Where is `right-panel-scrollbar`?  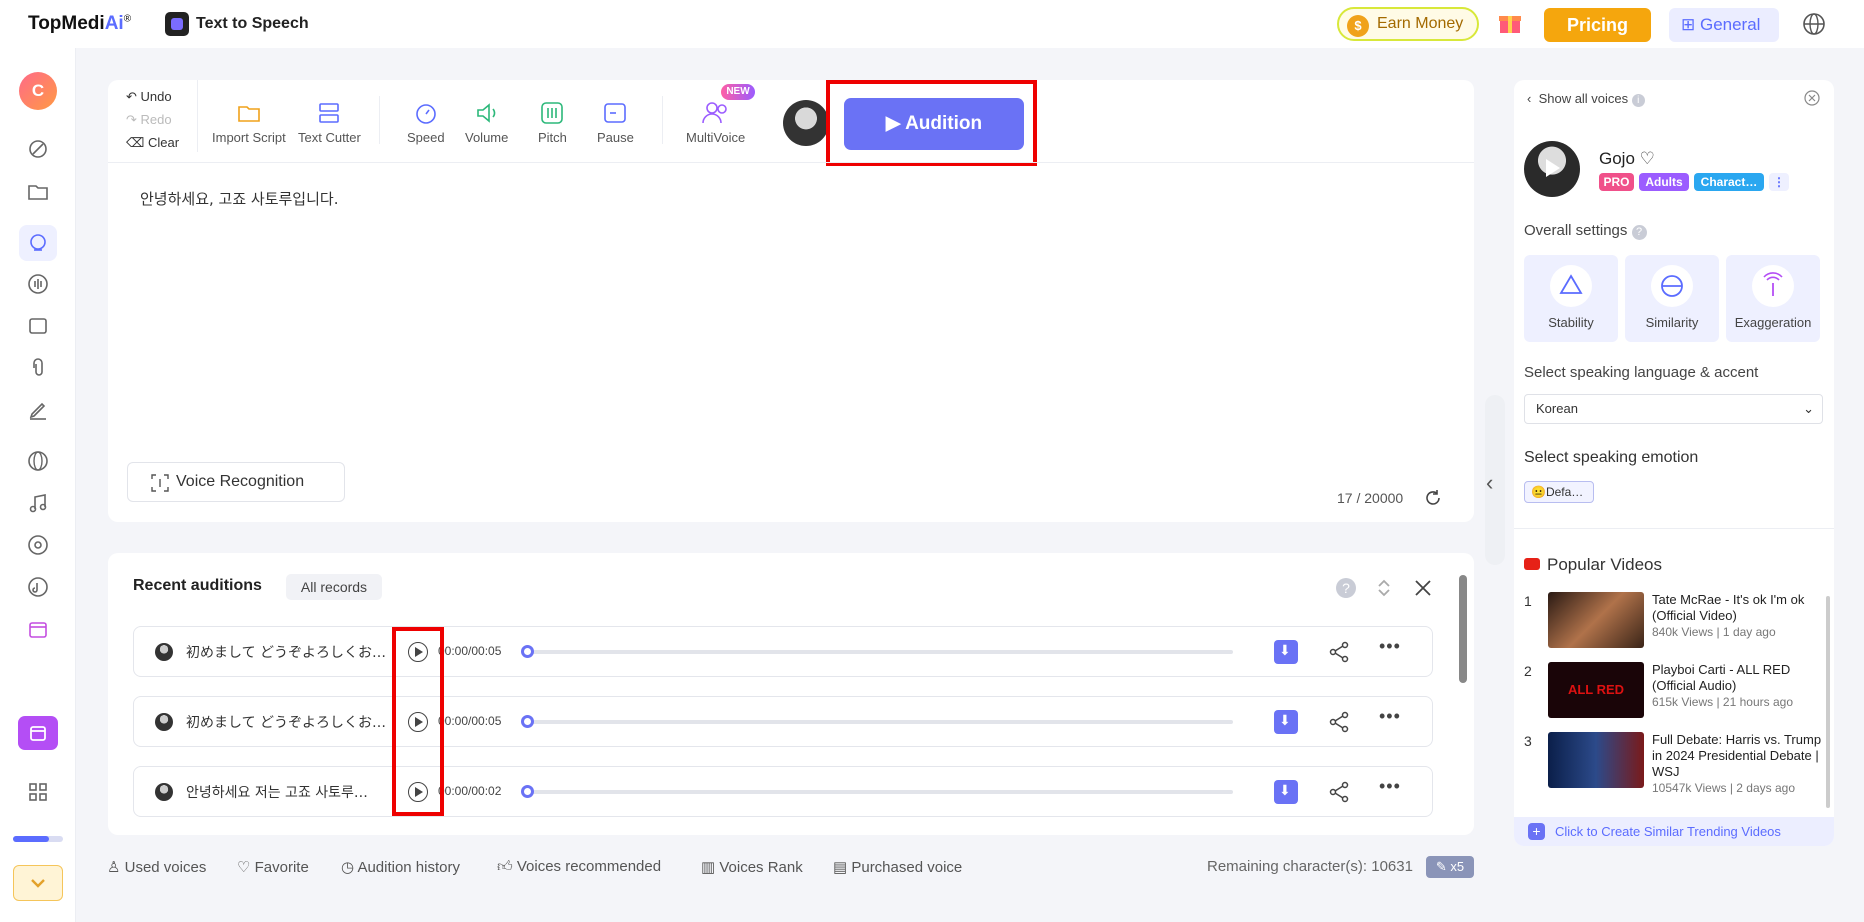
right-panel-scrollbar is located at coordinates (1828, 702).